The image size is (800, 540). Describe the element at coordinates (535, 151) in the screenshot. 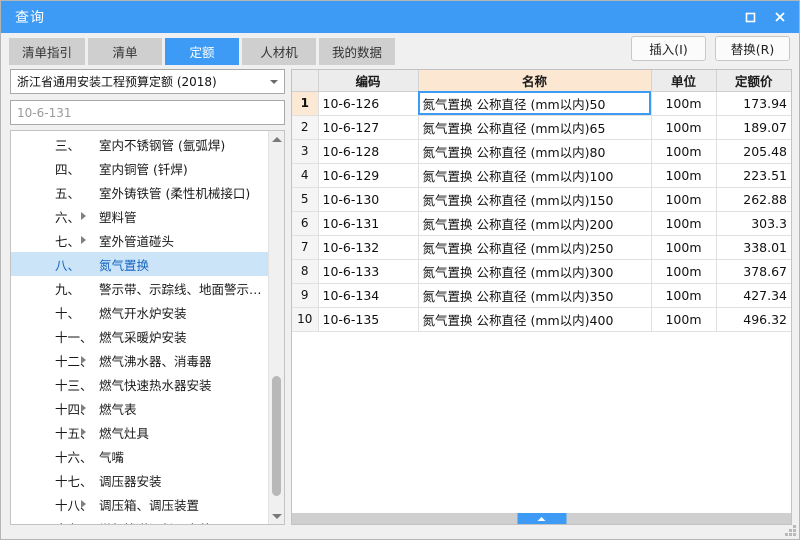

I see `cell-name: 氮气置换 公称直径 (mm以内)80` at that location.